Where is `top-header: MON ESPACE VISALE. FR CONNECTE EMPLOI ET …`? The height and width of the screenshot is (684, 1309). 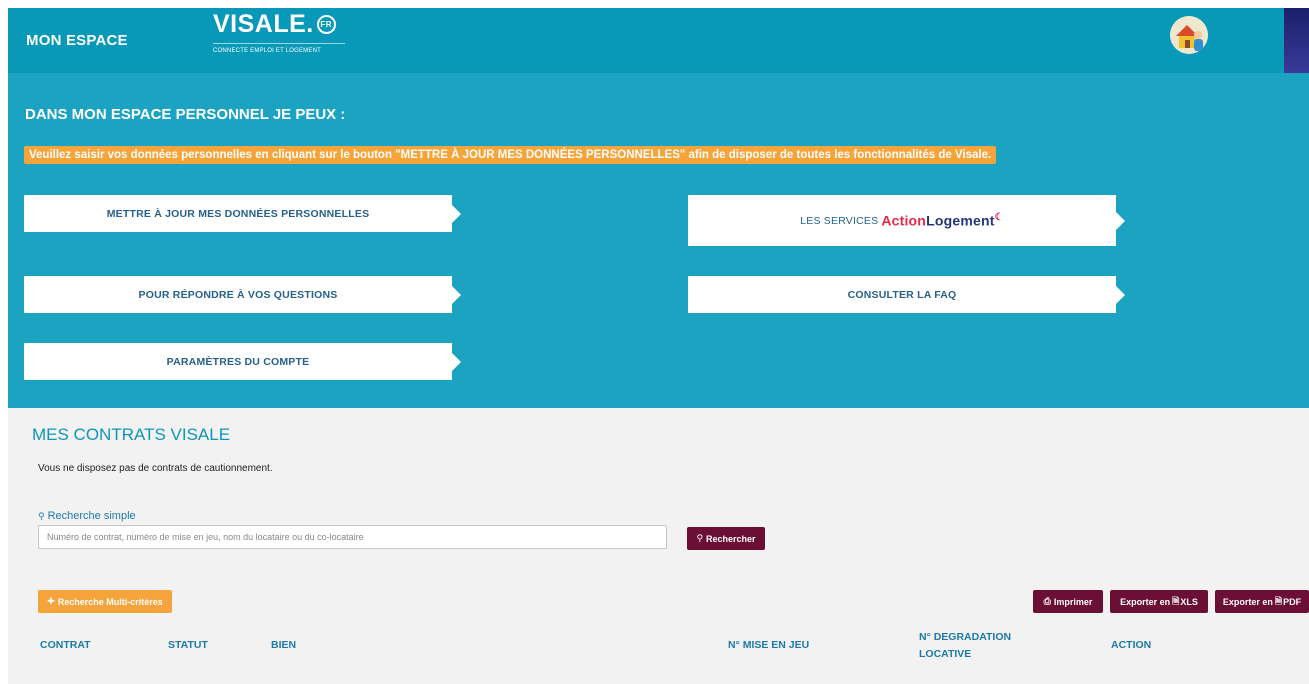
top-header: MON ESPACE VISALE. FR CONNECTE EMPLOI ET … is located at coordinates (658, 40).